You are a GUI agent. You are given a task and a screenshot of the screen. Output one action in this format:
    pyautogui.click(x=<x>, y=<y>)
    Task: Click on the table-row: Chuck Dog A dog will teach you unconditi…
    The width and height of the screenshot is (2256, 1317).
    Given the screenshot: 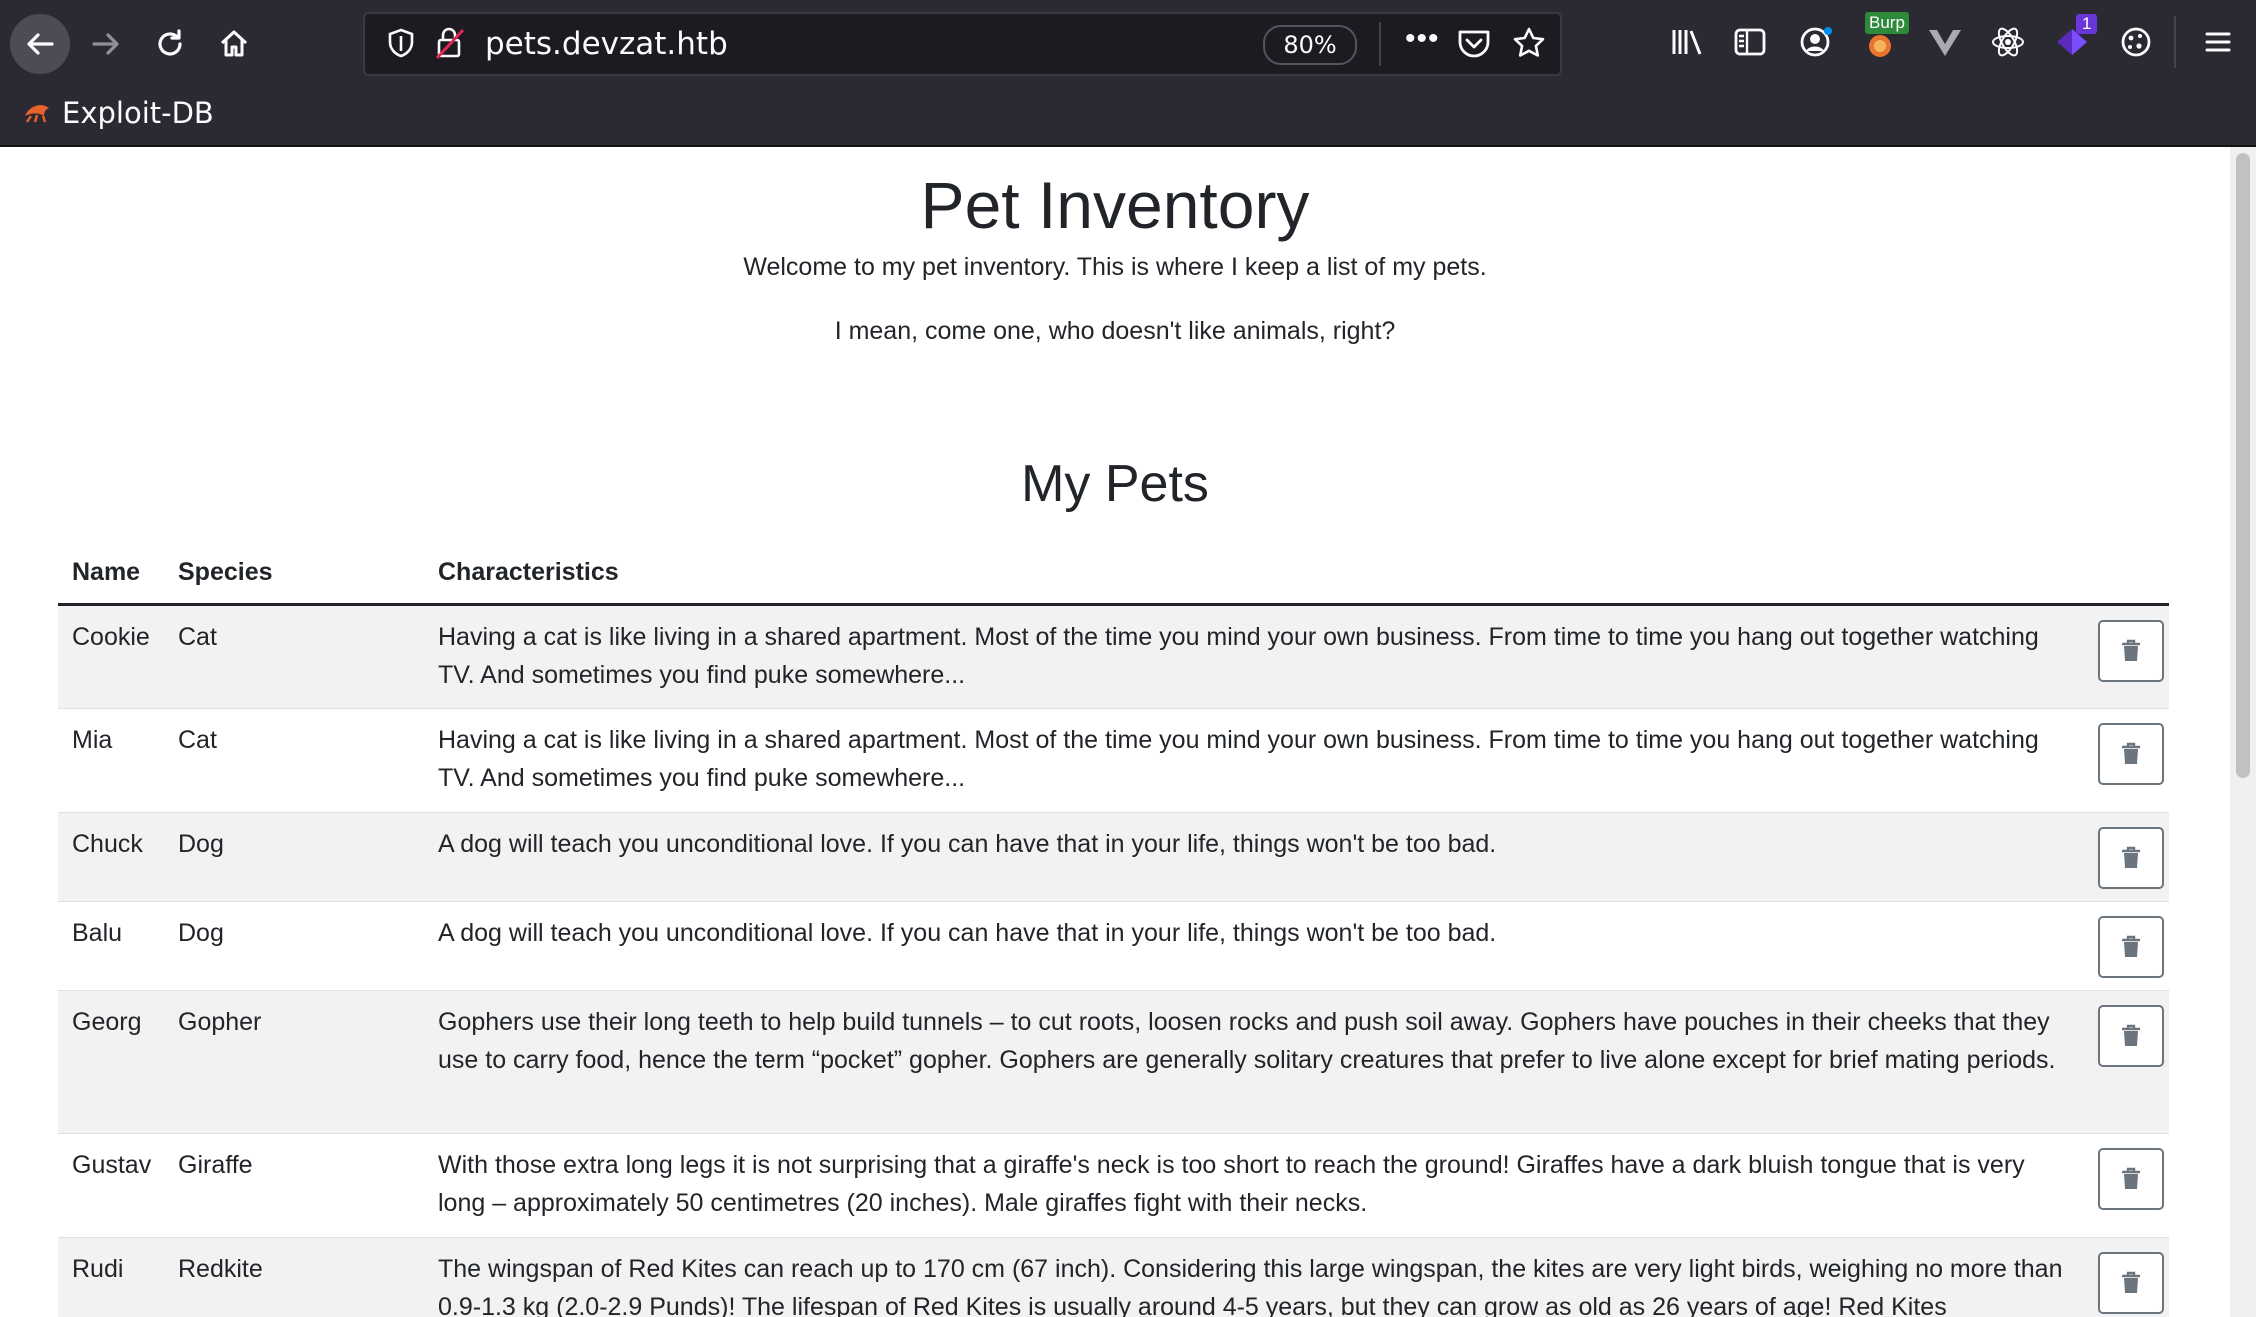 What is the action you would take?
    pyautogui.click(x=1113, y=857)
    